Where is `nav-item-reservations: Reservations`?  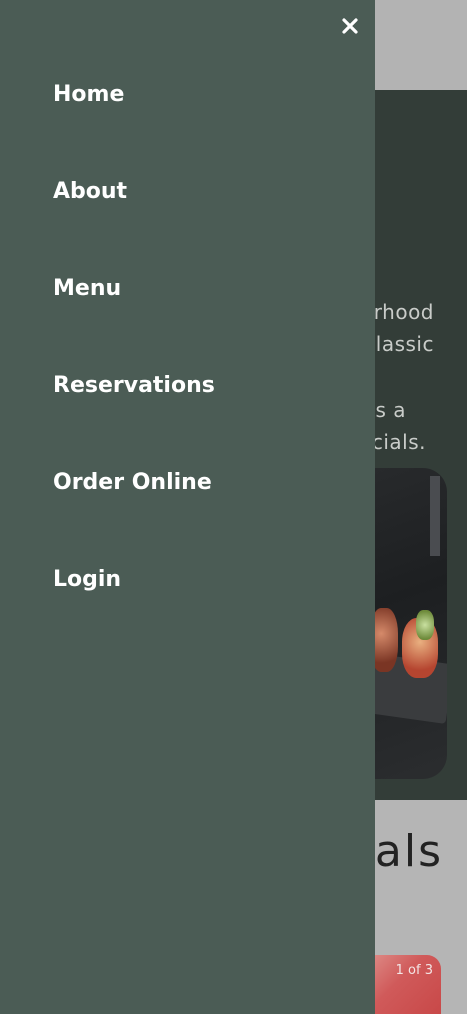
nav-item-reservations: Reservations is located at coordinates (134, 409).